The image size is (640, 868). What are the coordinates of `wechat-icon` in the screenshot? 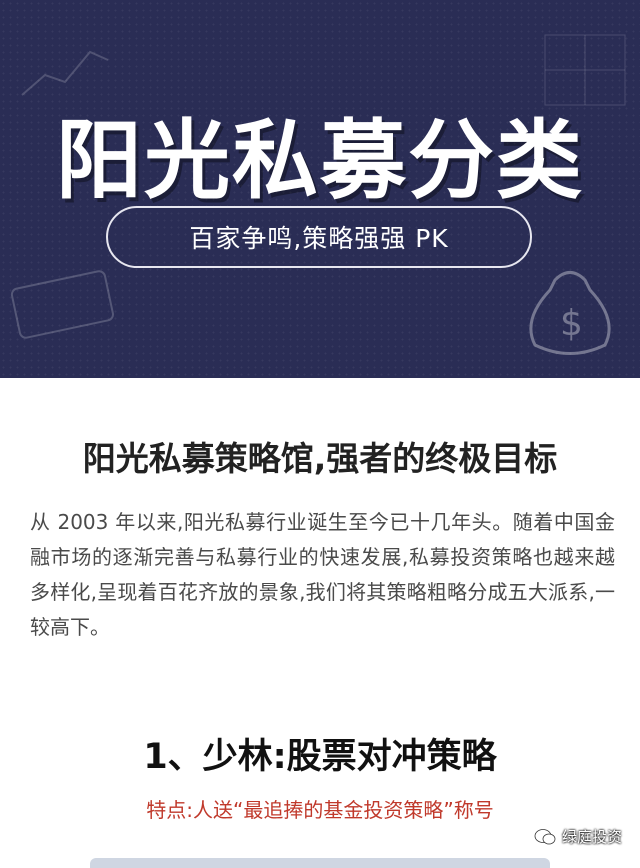 It's located at (545, 836).